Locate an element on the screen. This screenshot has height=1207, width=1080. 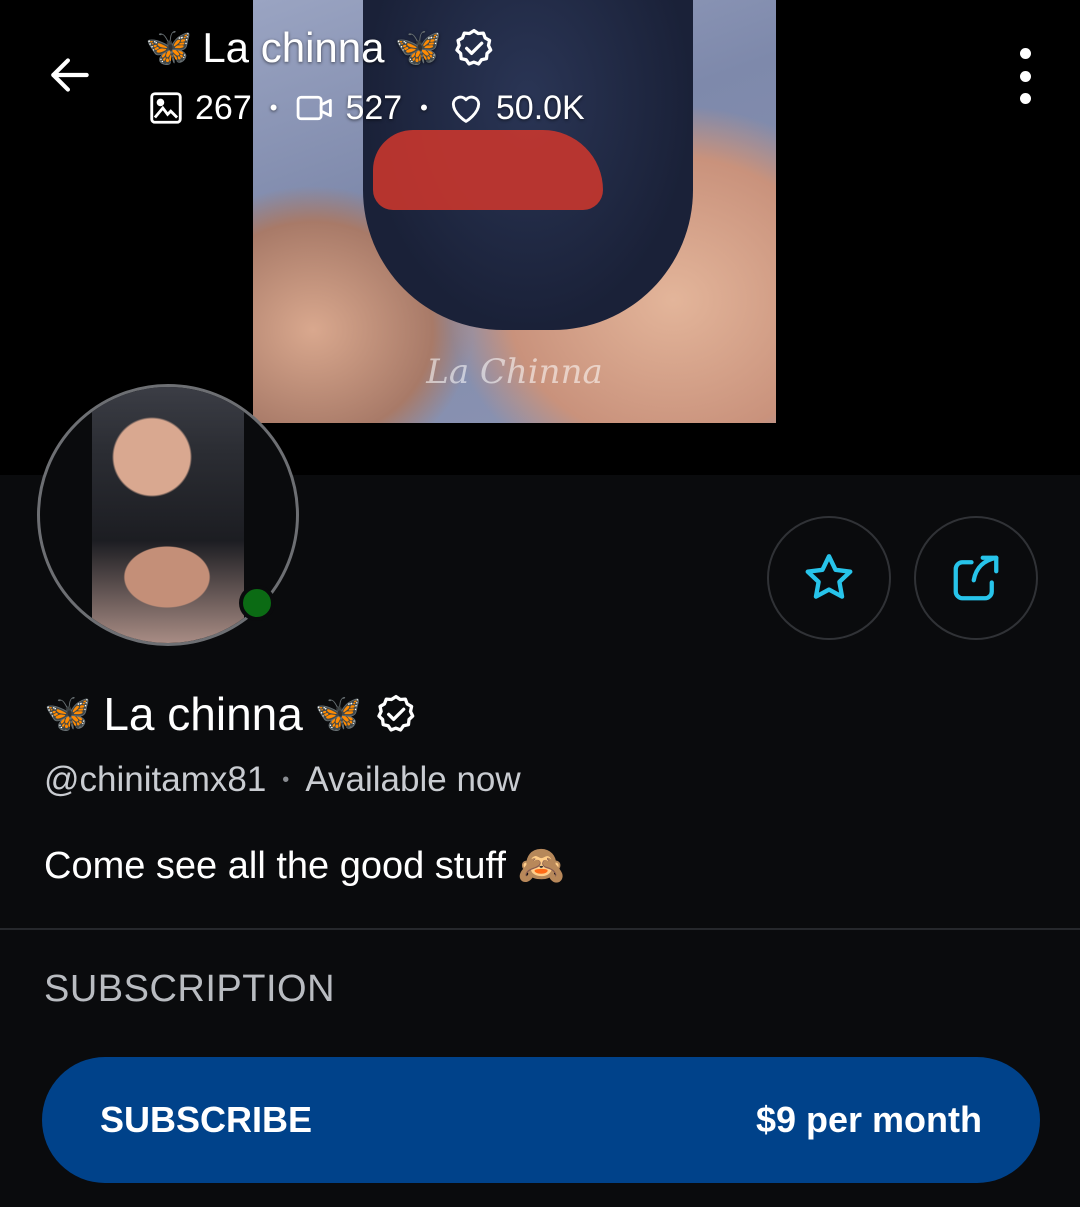
cover-watermark: La Chinna is located at coordinates (514, 372).